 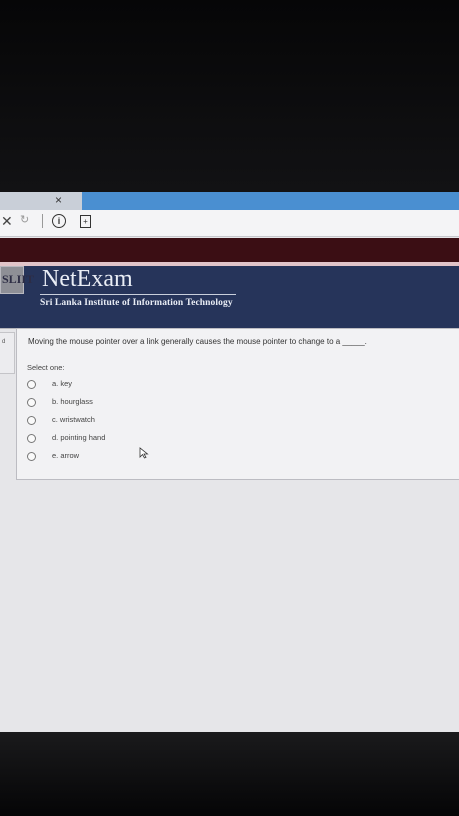 What do you see at coordinates (229, 250) in the screenshot?
I see `site-top-band` at bounding box center [229, 250].